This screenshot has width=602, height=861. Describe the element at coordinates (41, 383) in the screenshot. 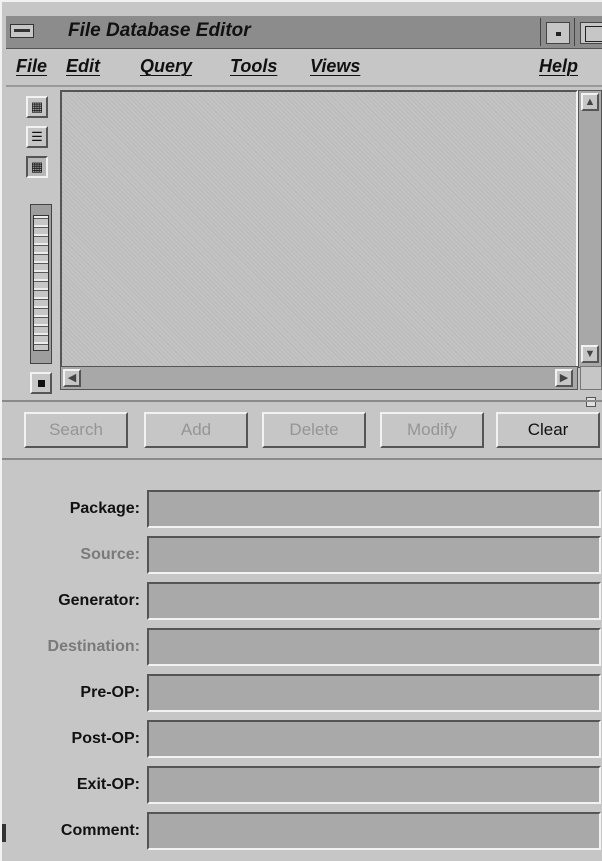

I see `overview-toggle-icon` at that location.